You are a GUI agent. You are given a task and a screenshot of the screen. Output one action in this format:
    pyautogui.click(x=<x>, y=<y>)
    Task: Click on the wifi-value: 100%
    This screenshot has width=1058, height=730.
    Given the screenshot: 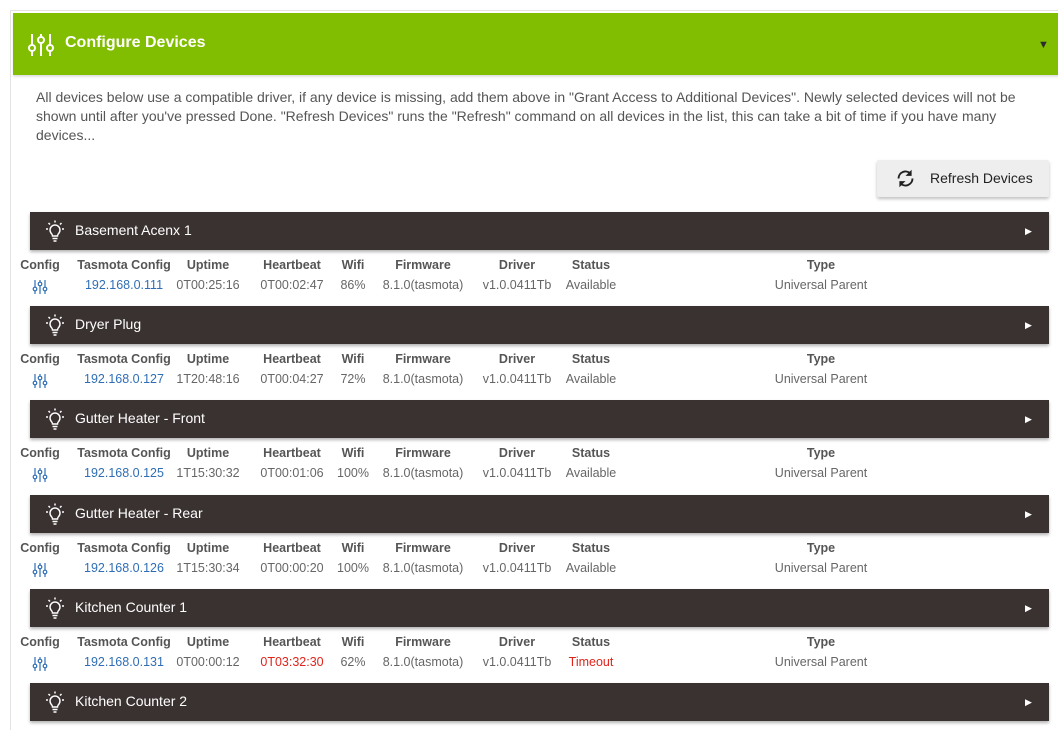 What is the action you would take?
    pyautogui.click(x=353, y=473)
    